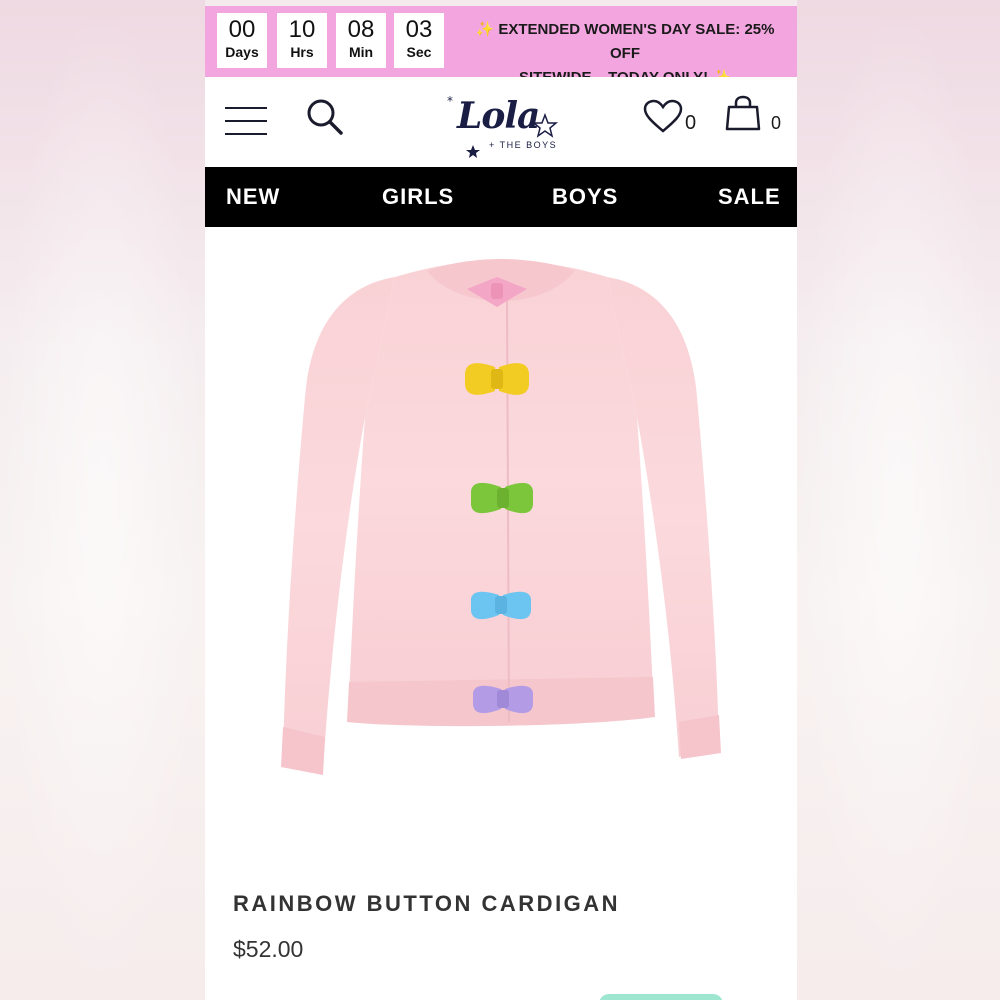  Describe the element at coordinates (361, 52) in the screenshot. I see `countdown-minutes-unit: Min` at that location.